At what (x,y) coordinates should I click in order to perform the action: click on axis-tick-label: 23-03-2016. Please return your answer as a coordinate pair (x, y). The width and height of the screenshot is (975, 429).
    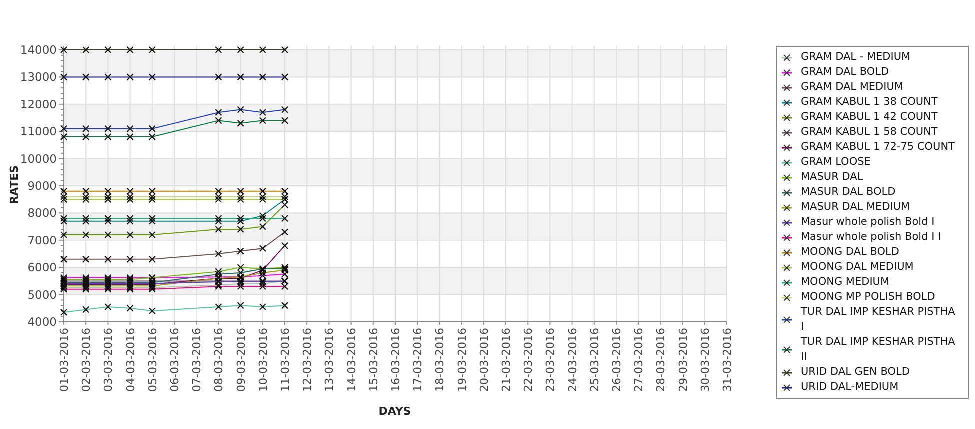
    Looking at the image, I should click on (551, 360).